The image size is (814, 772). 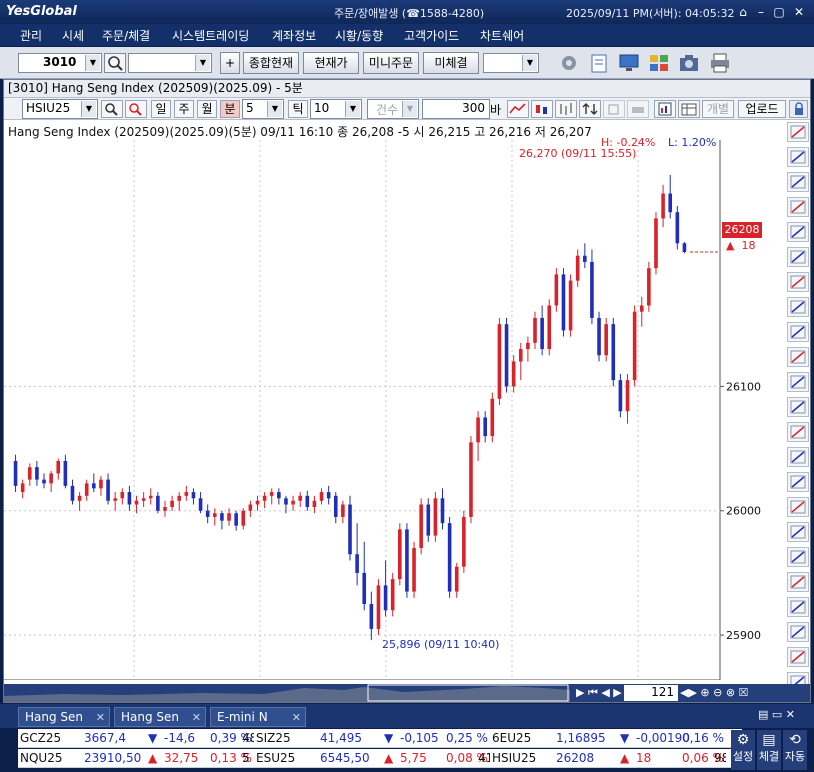 What do you see at coordinates (569, 63) in the screenshot?
I see `gear-icon` at bounding box center [569, 63].